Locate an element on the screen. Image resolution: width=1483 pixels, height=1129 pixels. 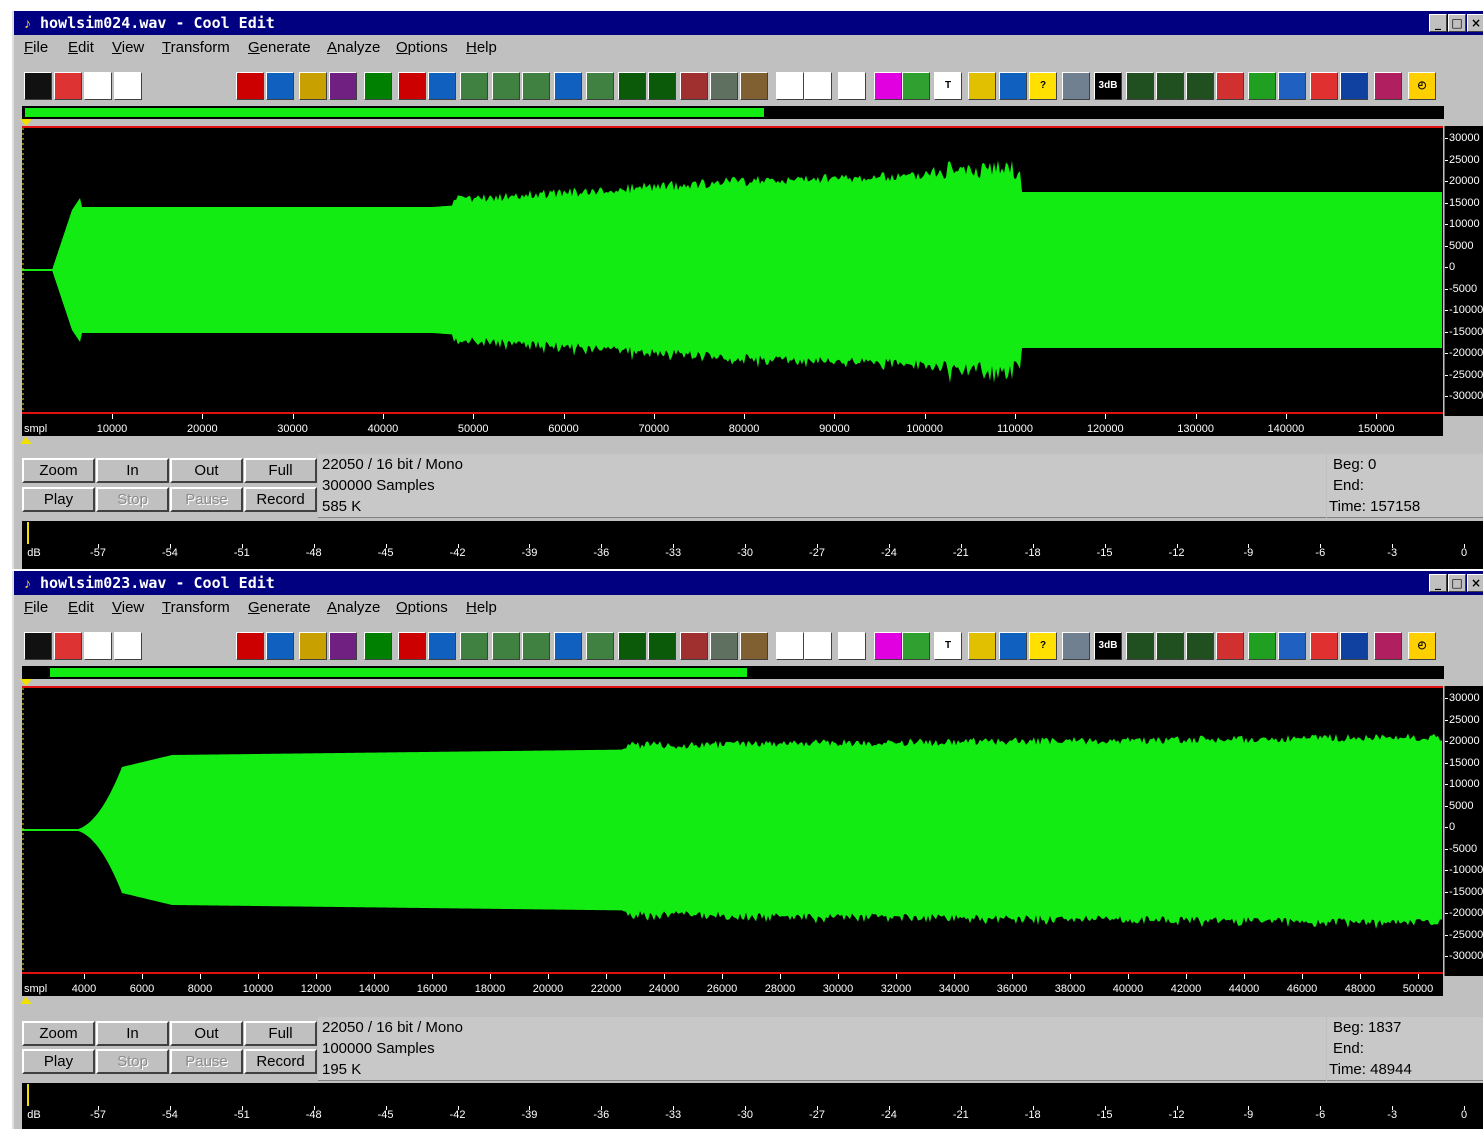
line-icon is located at coordinates (1200, 646).